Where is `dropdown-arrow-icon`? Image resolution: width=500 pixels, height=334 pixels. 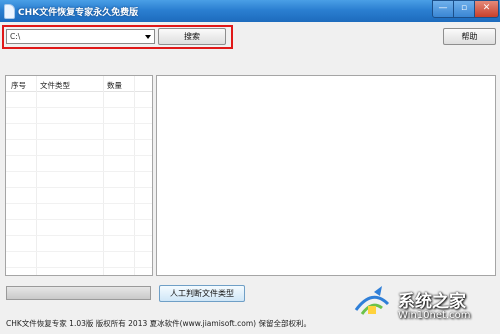
dropdown-arrow-icon is located at coordinates (148, 37).